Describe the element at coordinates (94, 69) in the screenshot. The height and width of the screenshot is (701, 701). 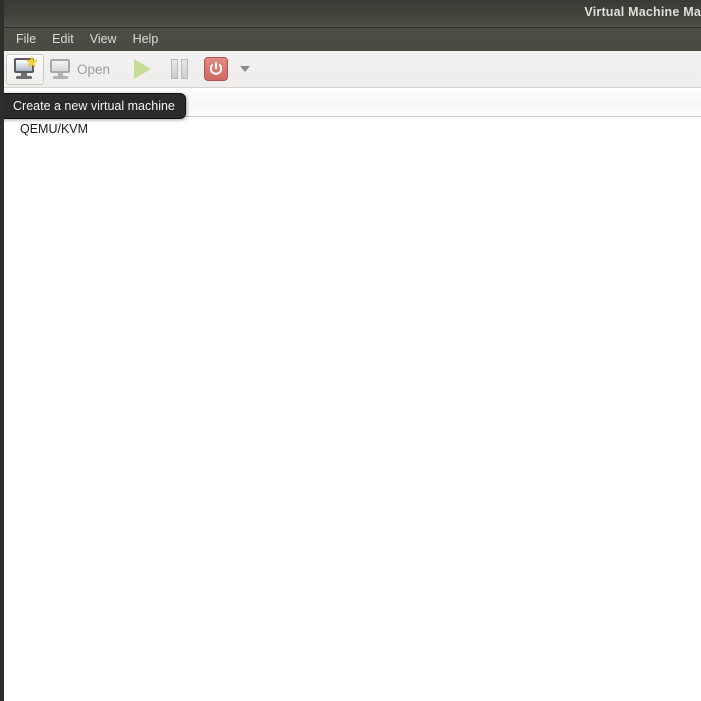
I see `open-button-label: Open` at that location.